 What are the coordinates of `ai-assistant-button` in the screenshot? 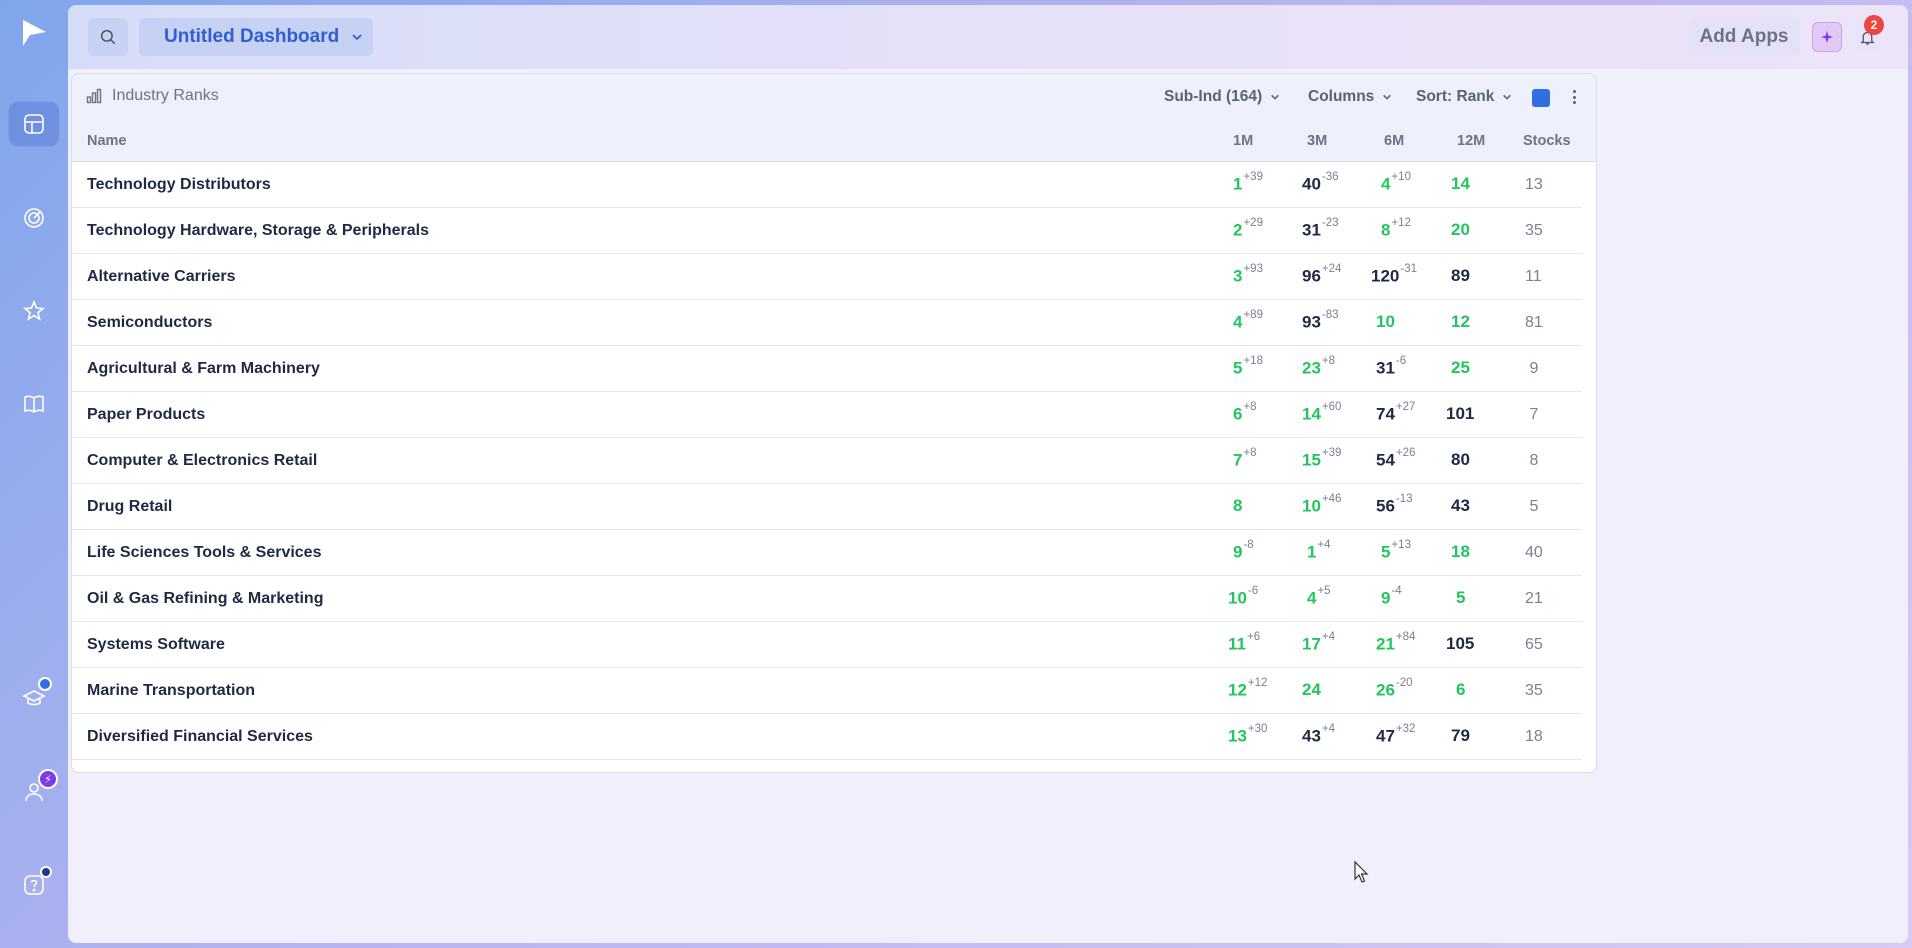 It's located at (1827, 37).